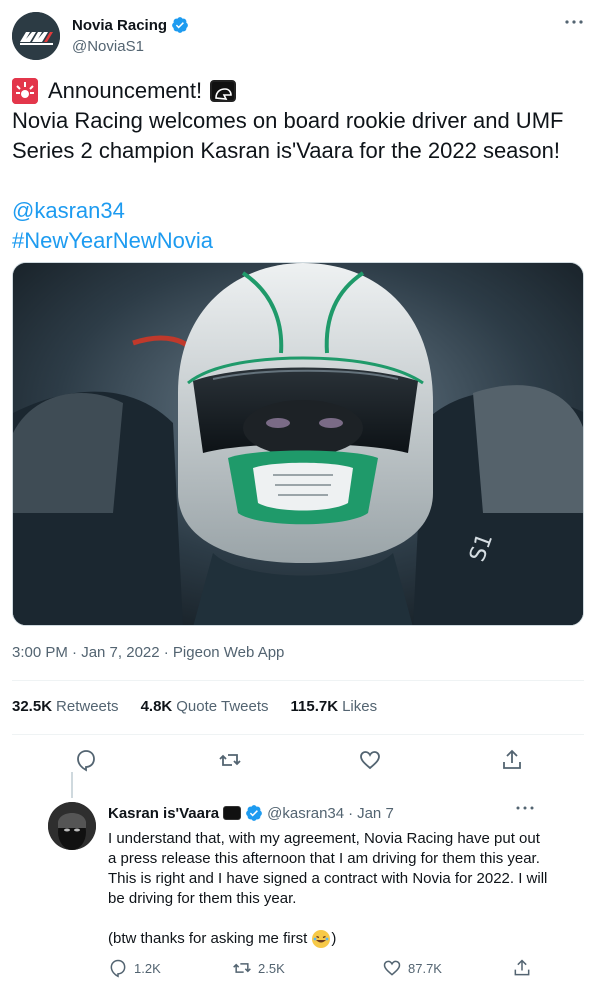  What do you see at coordinates (271, 968) in the screenshot?
I see `retweet-count: 2.5K` at bounding box center [271, 968].